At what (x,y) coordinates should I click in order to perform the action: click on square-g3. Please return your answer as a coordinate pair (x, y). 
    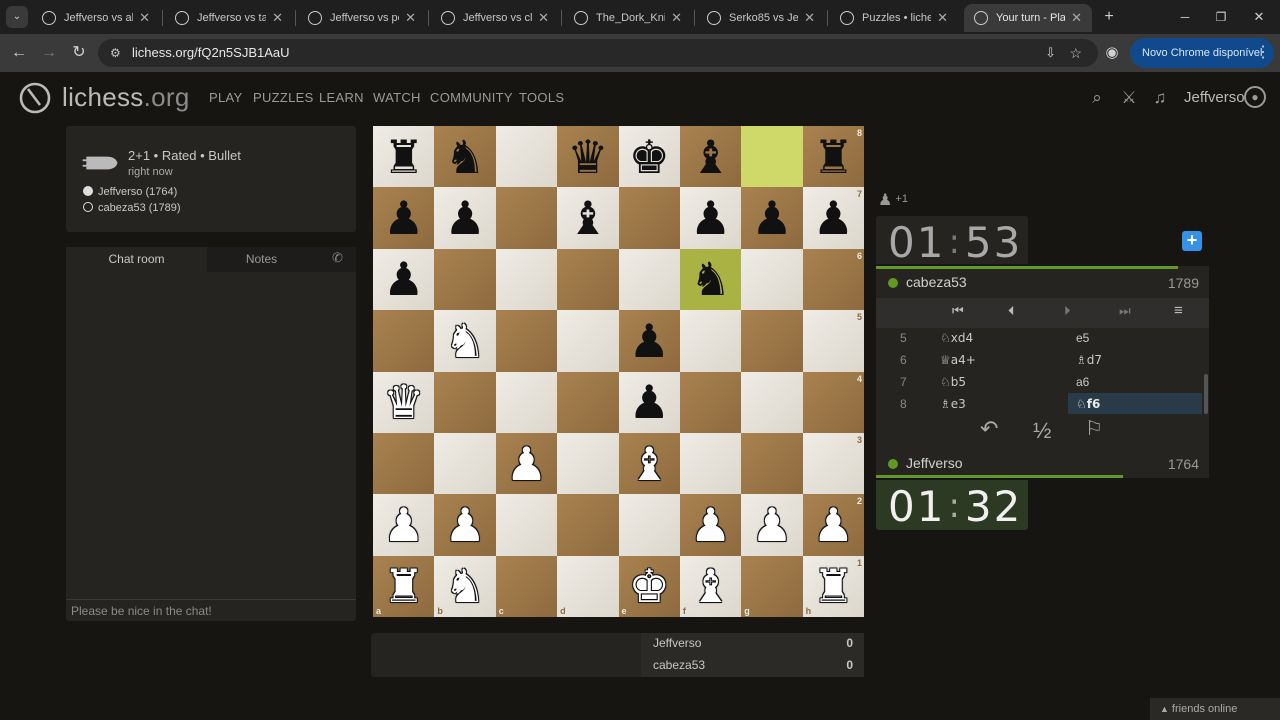
    Looking at the image, I should click on (772, 463).